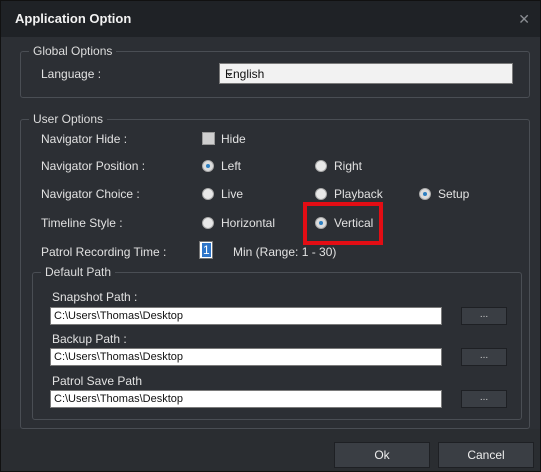 The image size is (541, 472). Describe the element at coordinates (208, 138) in the screenshot. I see `hide-checkbox` at that location.